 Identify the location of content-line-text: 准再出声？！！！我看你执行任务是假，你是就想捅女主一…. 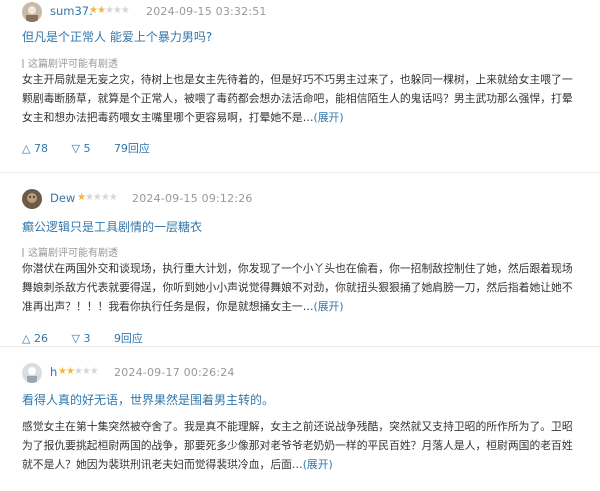
(168, 306).